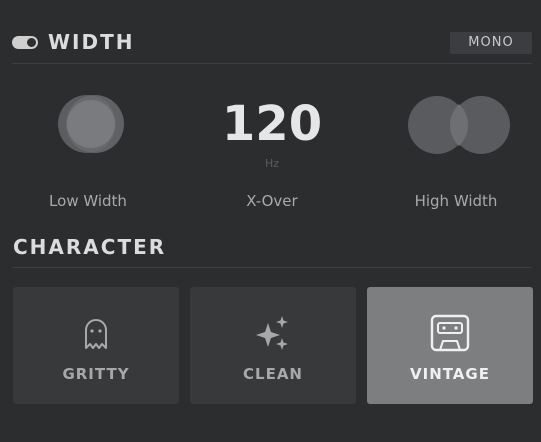 The height and width of the screenshot is (442, 541). I want to click on width-divider, so click(272, 63).